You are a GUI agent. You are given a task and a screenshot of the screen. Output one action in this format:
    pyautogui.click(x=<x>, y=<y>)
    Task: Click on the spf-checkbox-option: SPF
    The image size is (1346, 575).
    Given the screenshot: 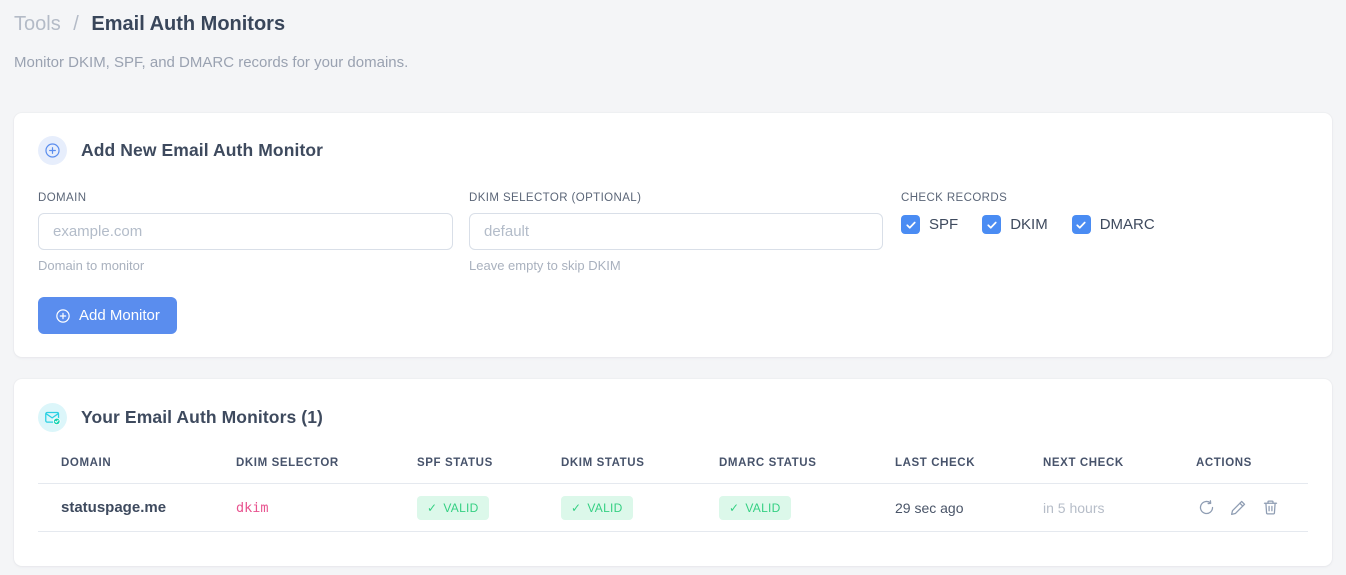 What is the action you would take?
    pyautogui.click(x=929, y=224)
    